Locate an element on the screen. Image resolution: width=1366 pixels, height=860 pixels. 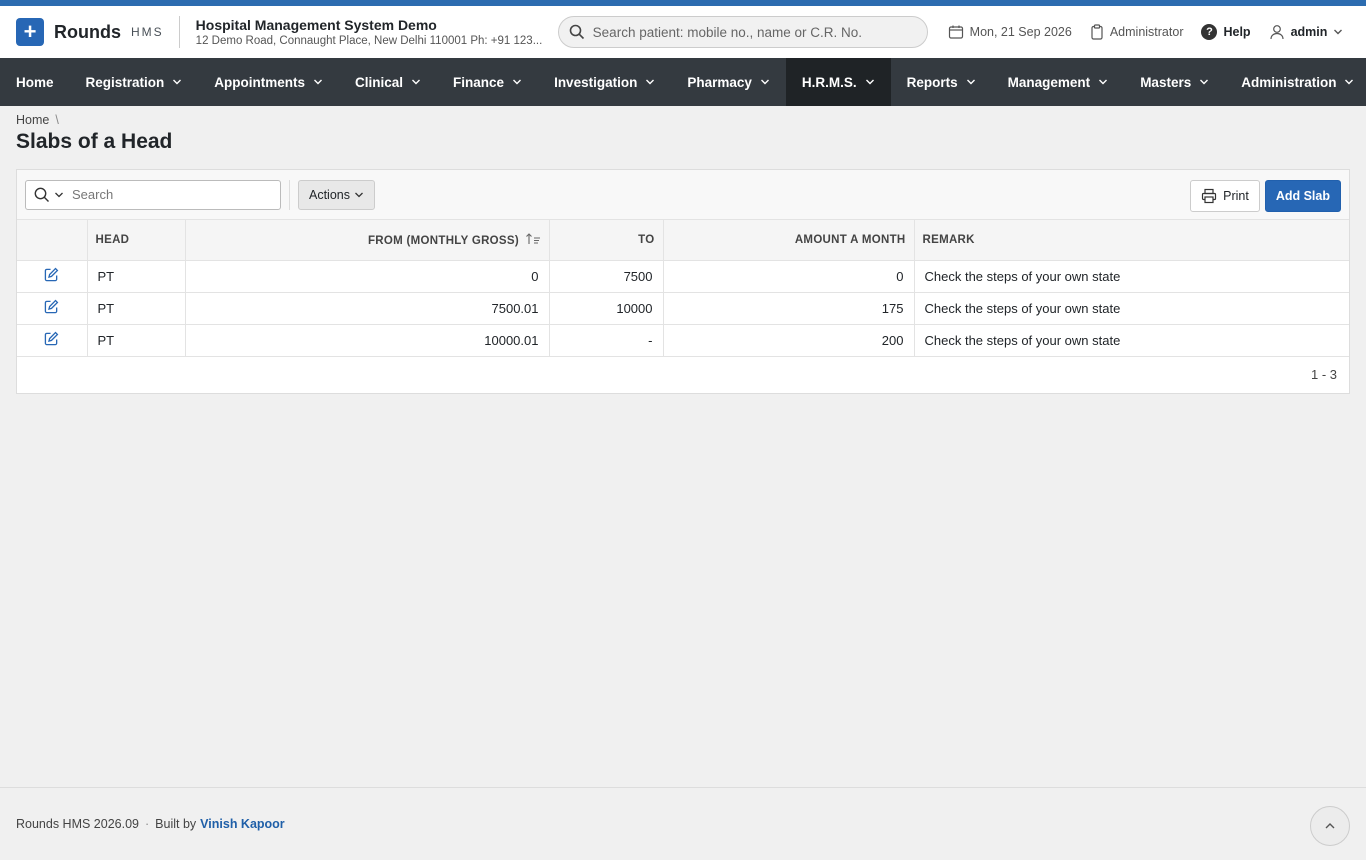
footer-author-link: Vinish Kapoor is located at coordinates (242, 824).